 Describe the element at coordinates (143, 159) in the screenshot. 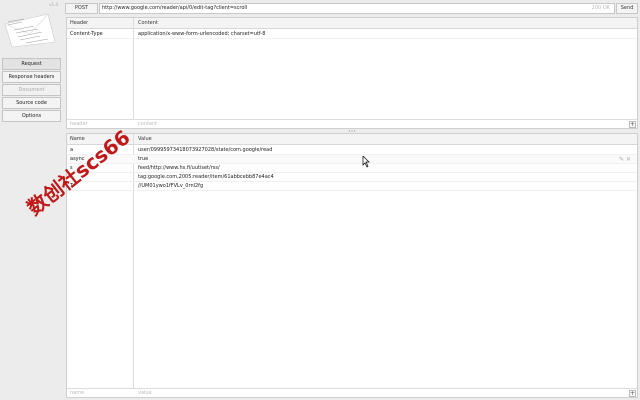

I see `param-value: true` at that location.